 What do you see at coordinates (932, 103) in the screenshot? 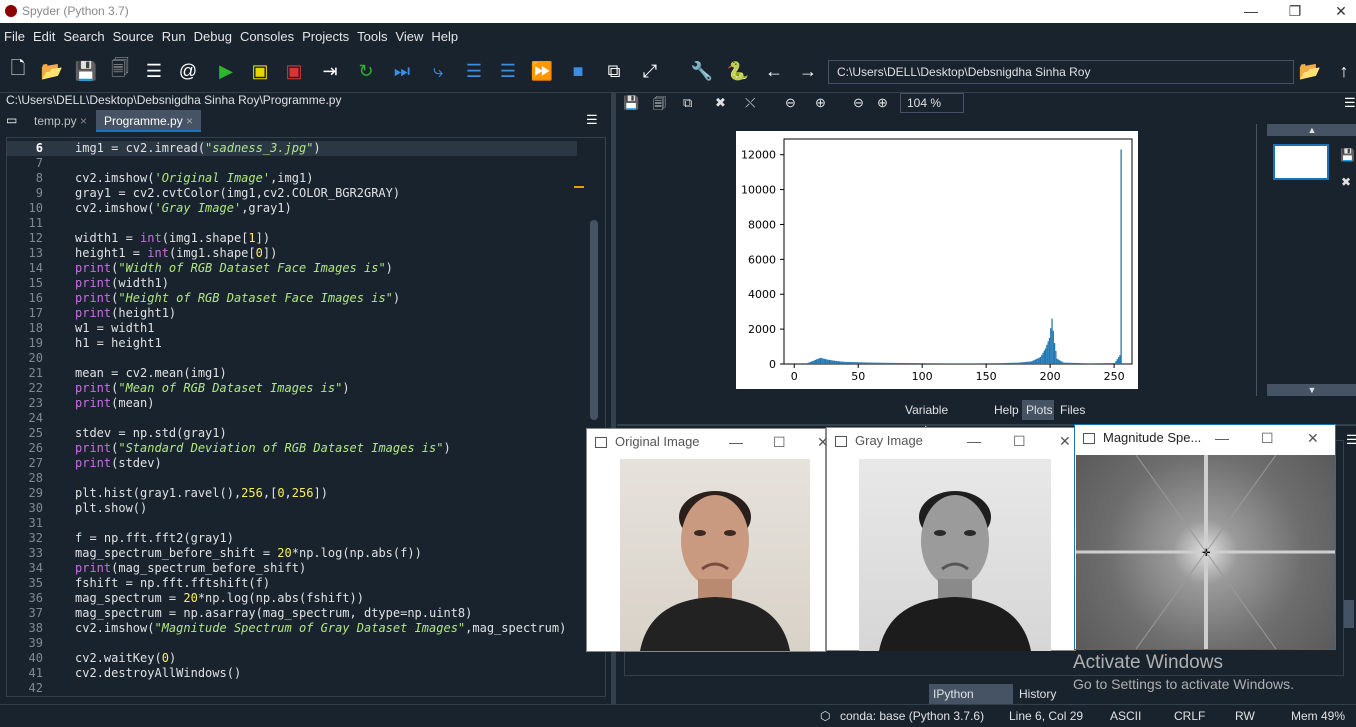
I see `zoom-level: 104 %` at bounding box center [932, 103].